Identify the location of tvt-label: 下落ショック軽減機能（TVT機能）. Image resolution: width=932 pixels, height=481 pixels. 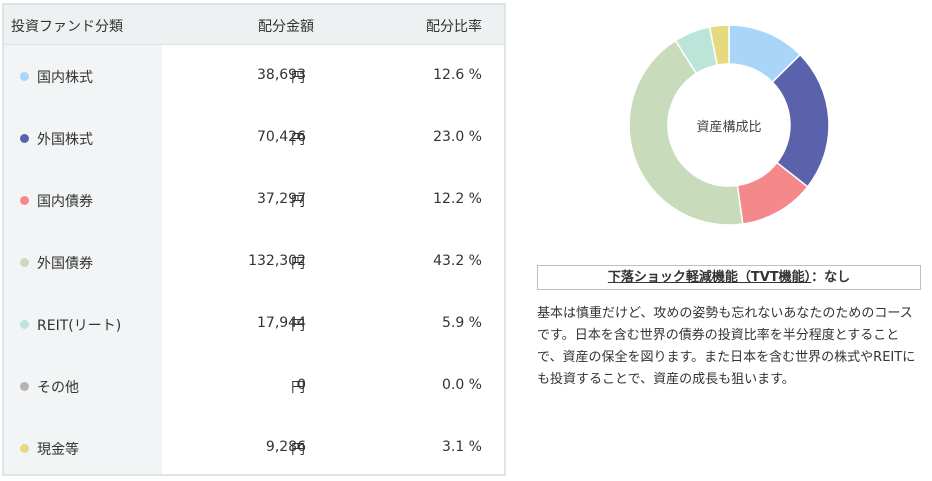
(709, 277).